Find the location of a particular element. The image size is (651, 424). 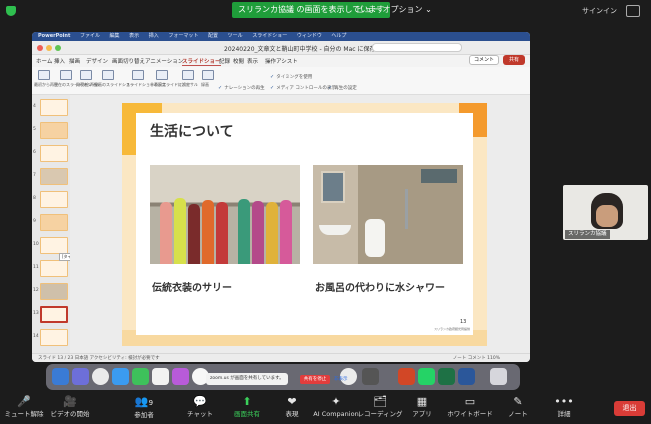

menu-item: ヘルプ is located at coordinates (338, 36).